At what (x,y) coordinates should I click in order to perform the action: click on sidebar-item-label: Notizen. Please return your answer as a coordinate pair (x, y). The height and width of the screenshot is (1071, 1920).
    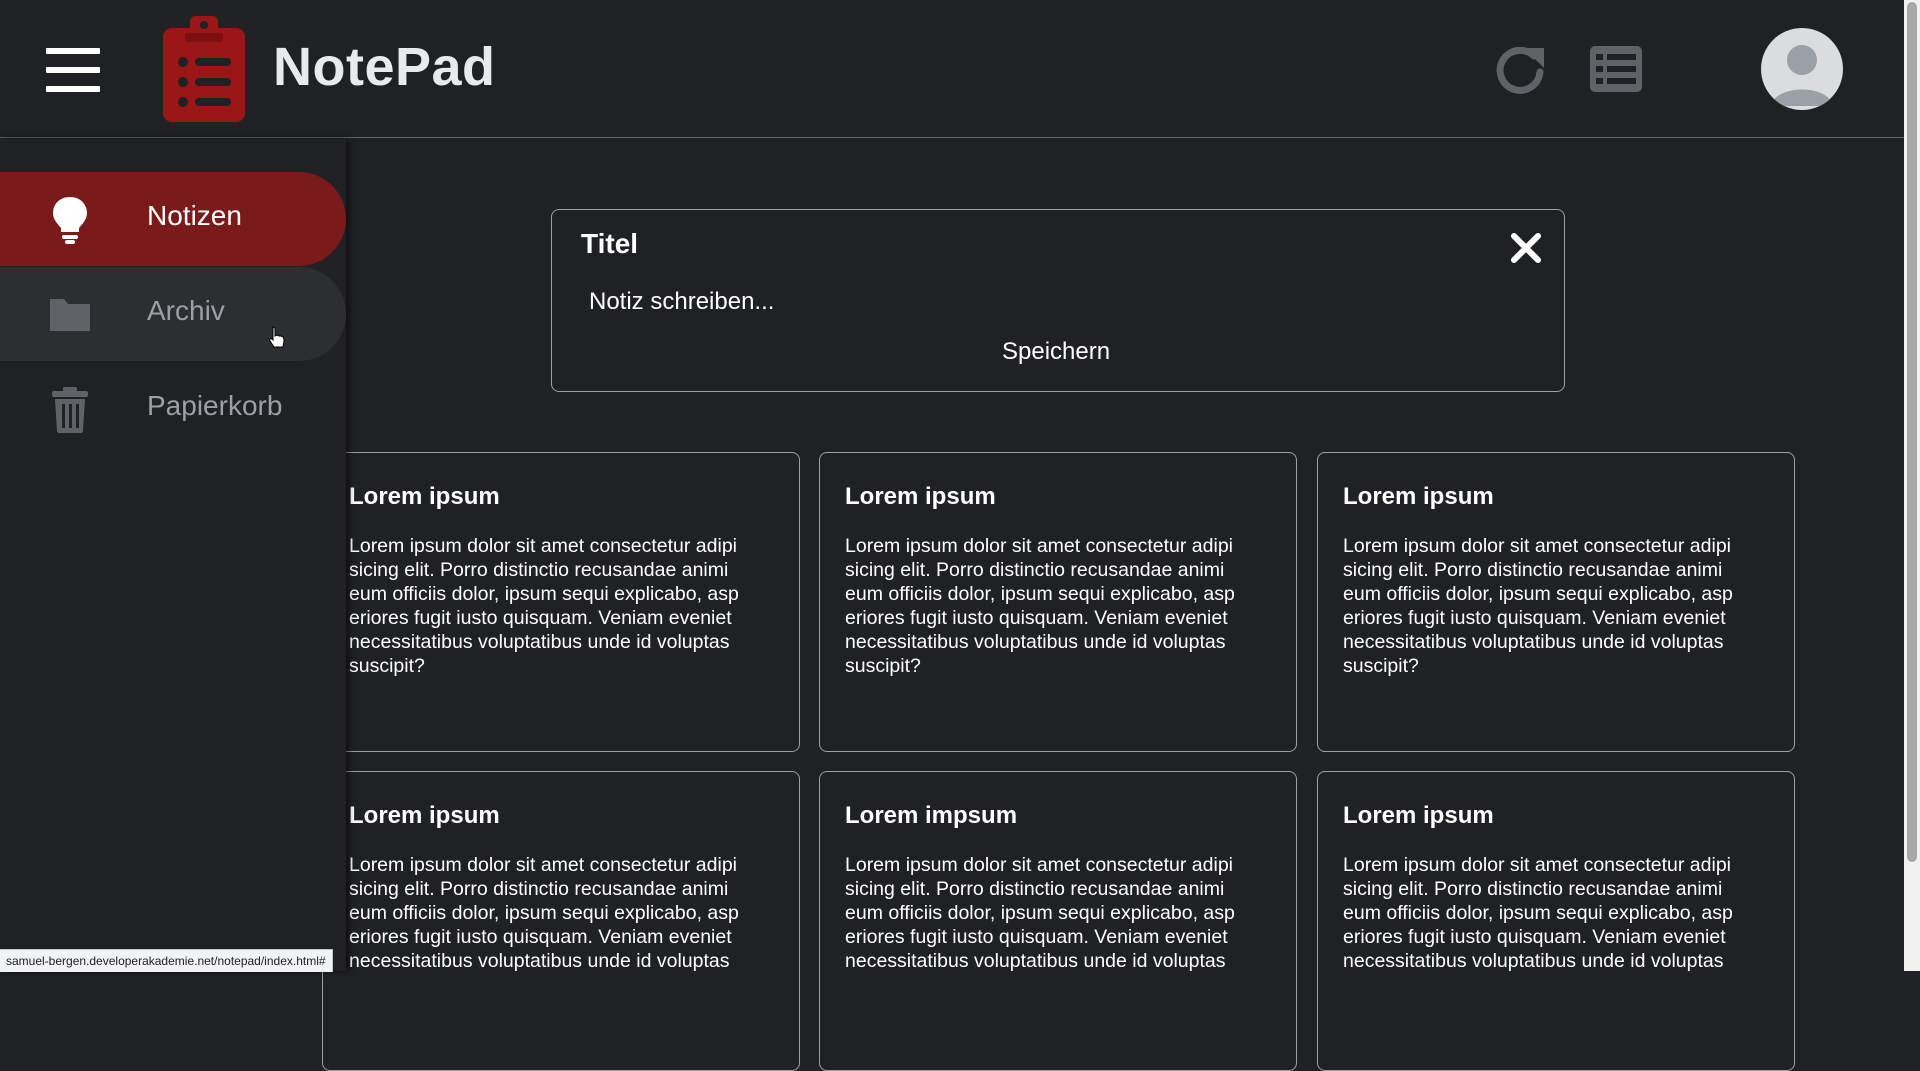
    Looking at the image, I should click on (194, 215).